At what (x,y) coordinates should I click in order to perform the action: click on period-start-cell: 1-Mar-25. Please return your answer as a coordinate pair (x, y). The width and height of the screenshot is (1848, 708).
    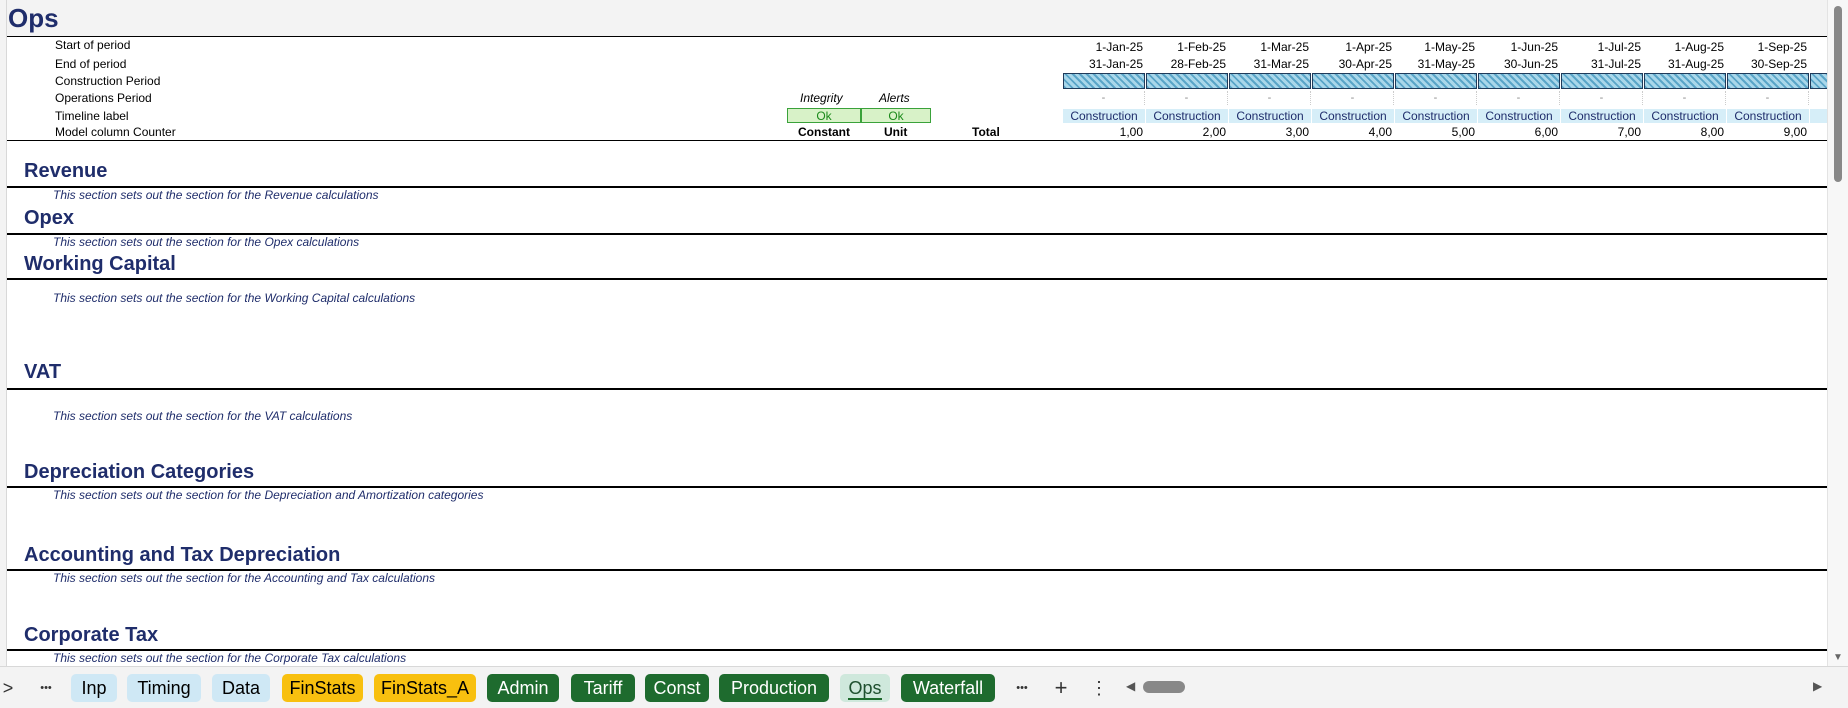
    Looking at the image, I should click on (1269, 47).